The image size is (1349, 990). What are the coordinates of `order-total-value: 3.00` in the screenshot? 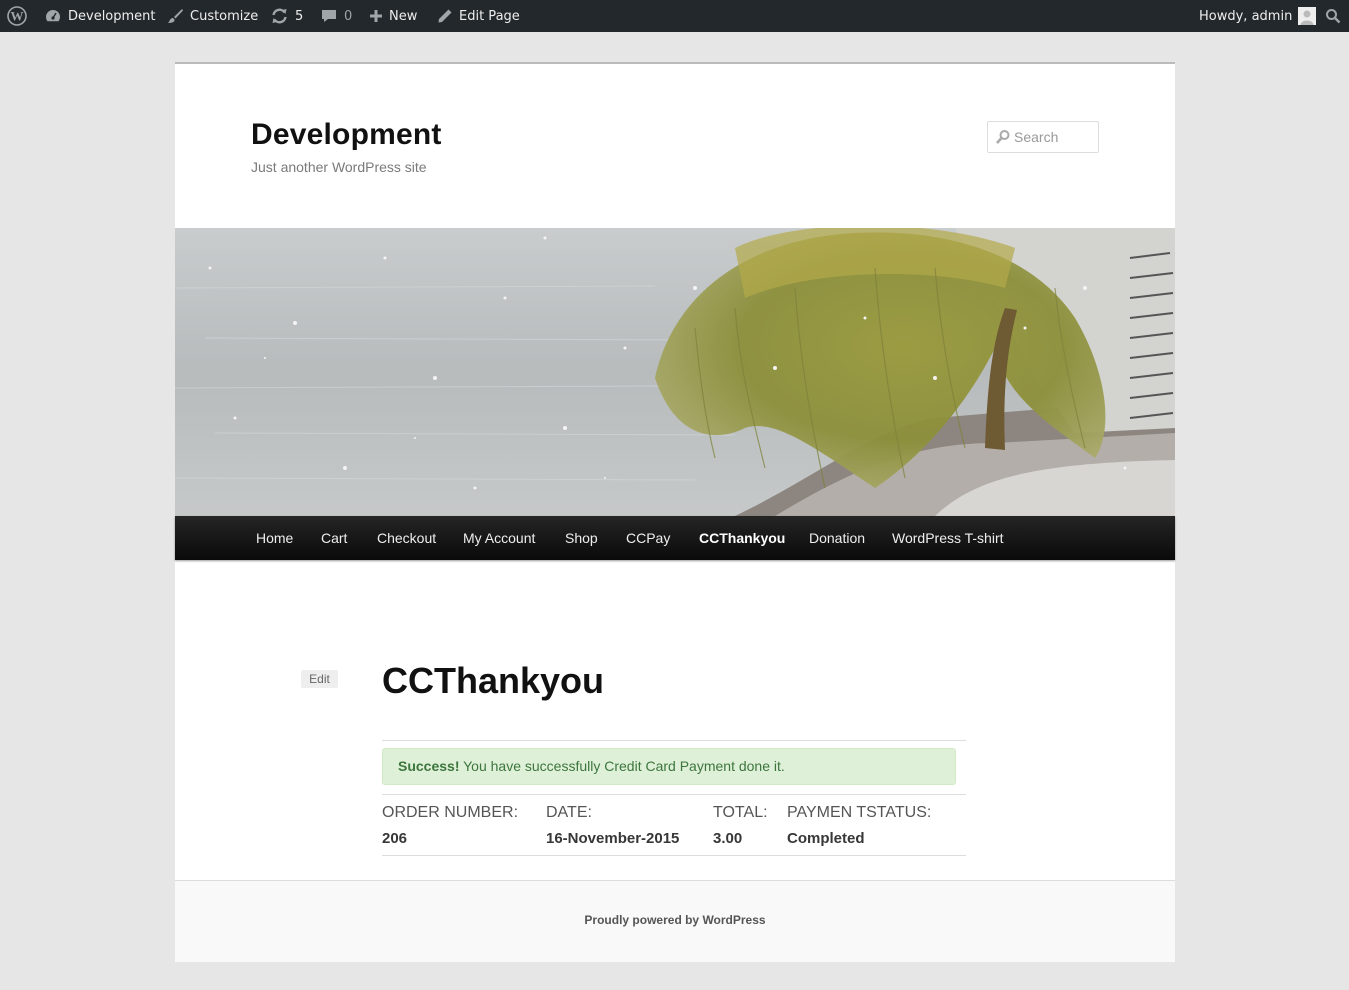 It's located at (728, 838).